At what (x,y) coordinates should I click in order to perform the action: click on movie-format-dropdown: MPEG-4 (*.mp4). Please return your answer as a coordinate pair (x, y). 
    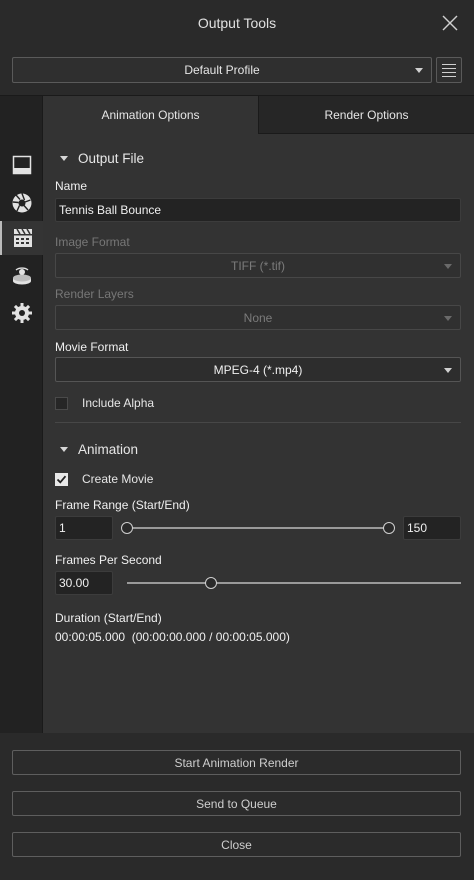
    Looking at the image, I should click on (258, 369).